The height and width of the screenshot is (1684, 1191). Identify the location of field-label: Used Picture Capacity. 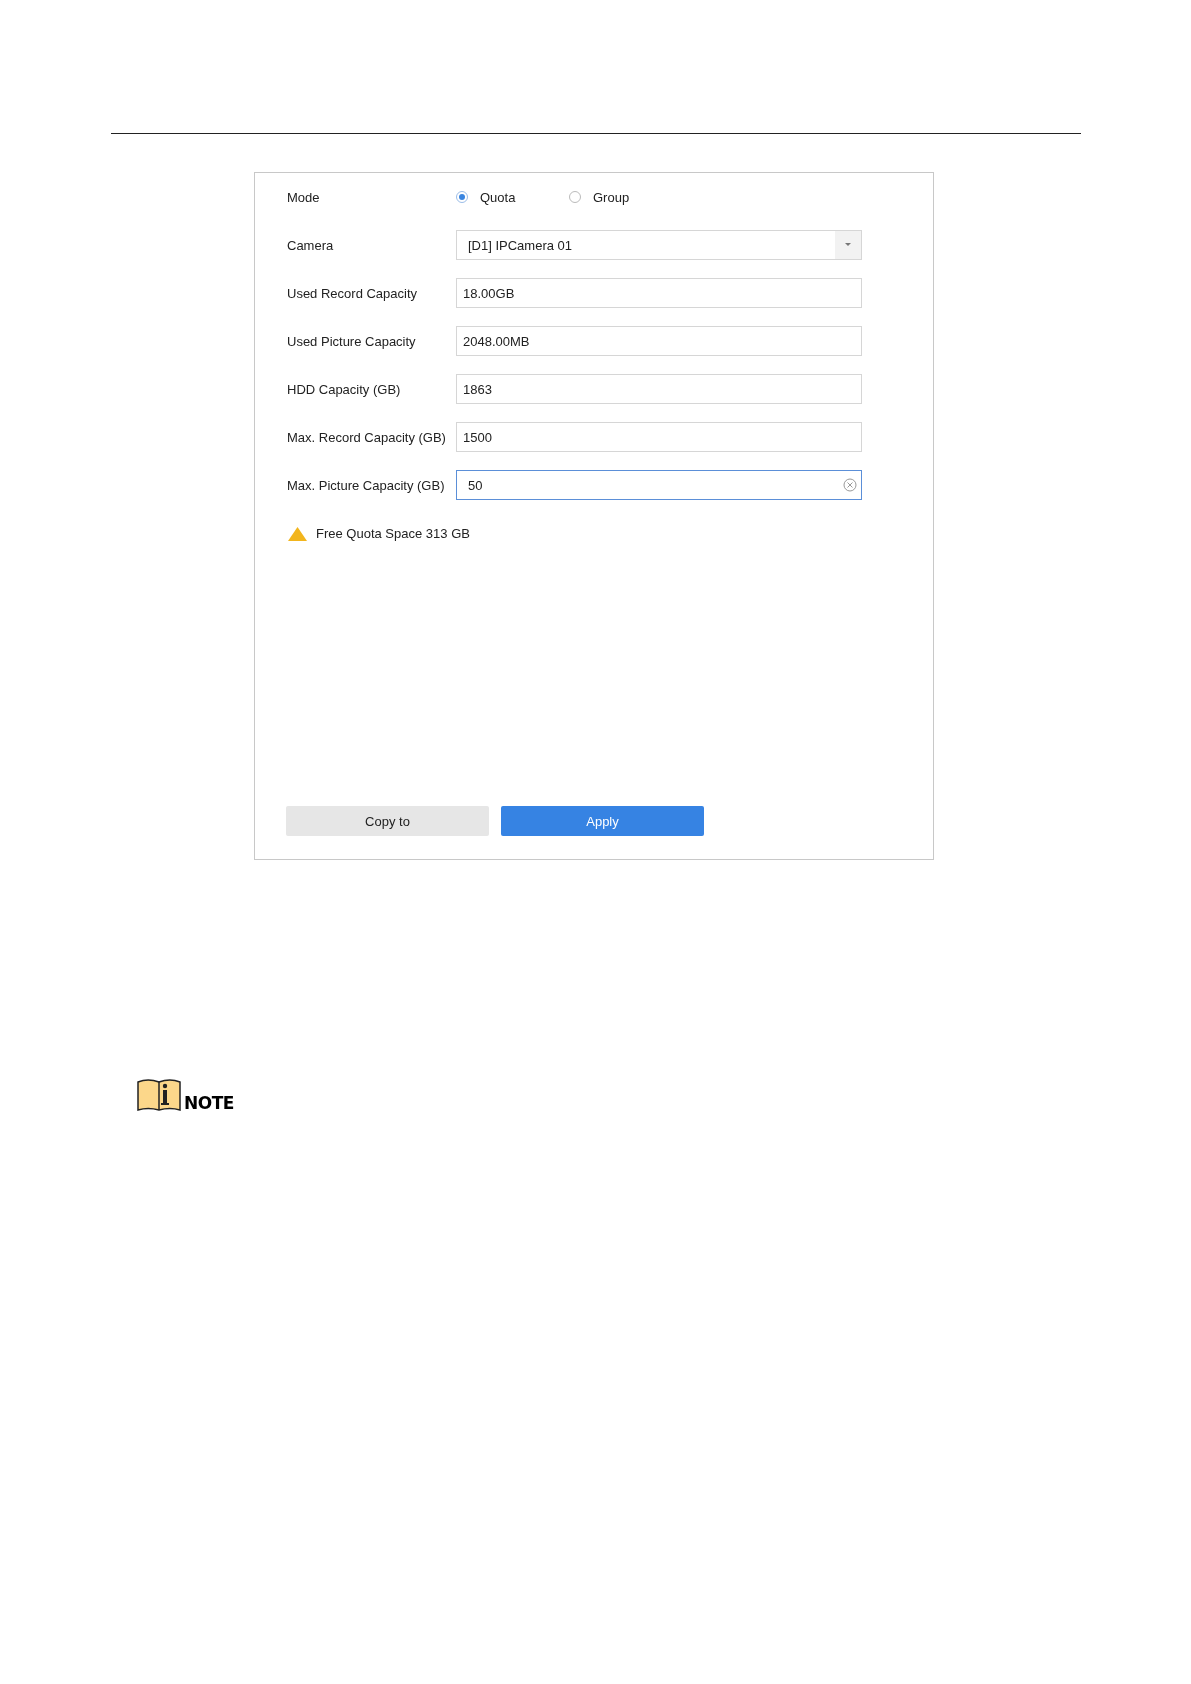
(352, 341).